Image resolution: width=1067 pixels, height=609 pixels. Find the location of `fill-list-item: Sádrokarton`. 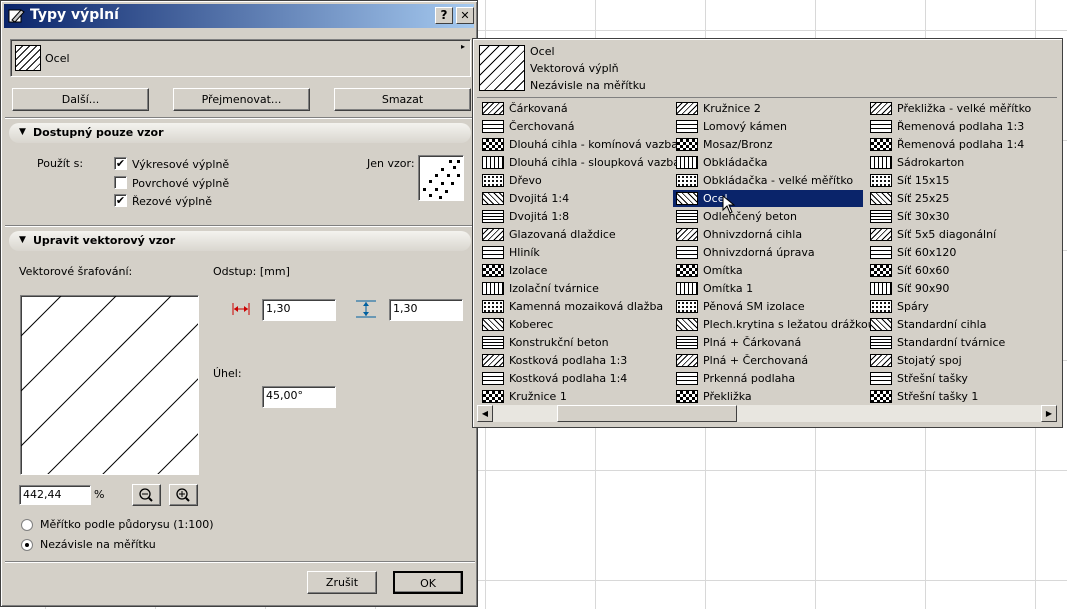

fill-list-item: Sádrokarton is located at coordinates (962, 162).